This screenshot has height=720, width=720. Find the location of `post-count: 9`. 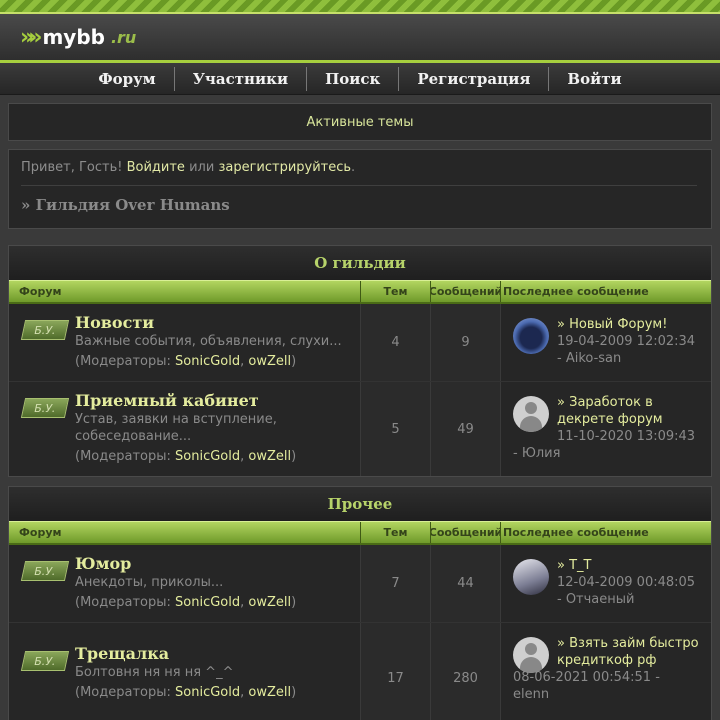

post-count: 9 is located at coordinates (466, 342).